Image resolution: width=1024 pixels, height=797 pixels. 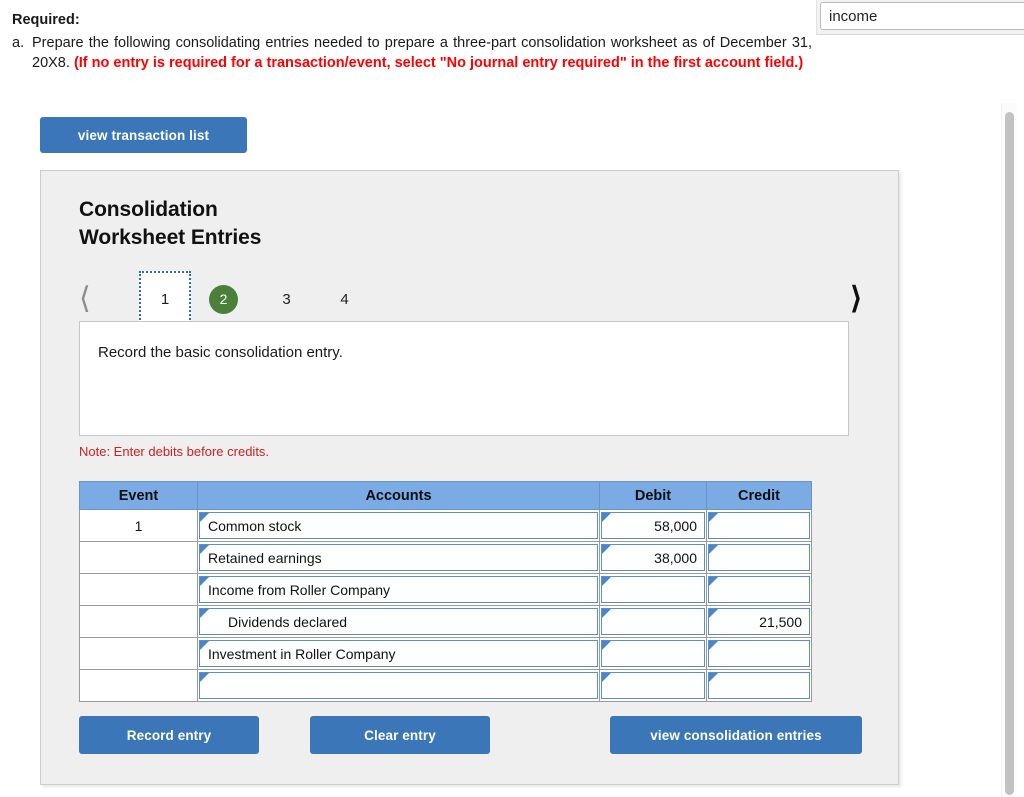 What do you see at coordinates (143, 135) in the screenshot?
I see `view-transaction-list-button: view transaction list` at bounding box center [143, 135].